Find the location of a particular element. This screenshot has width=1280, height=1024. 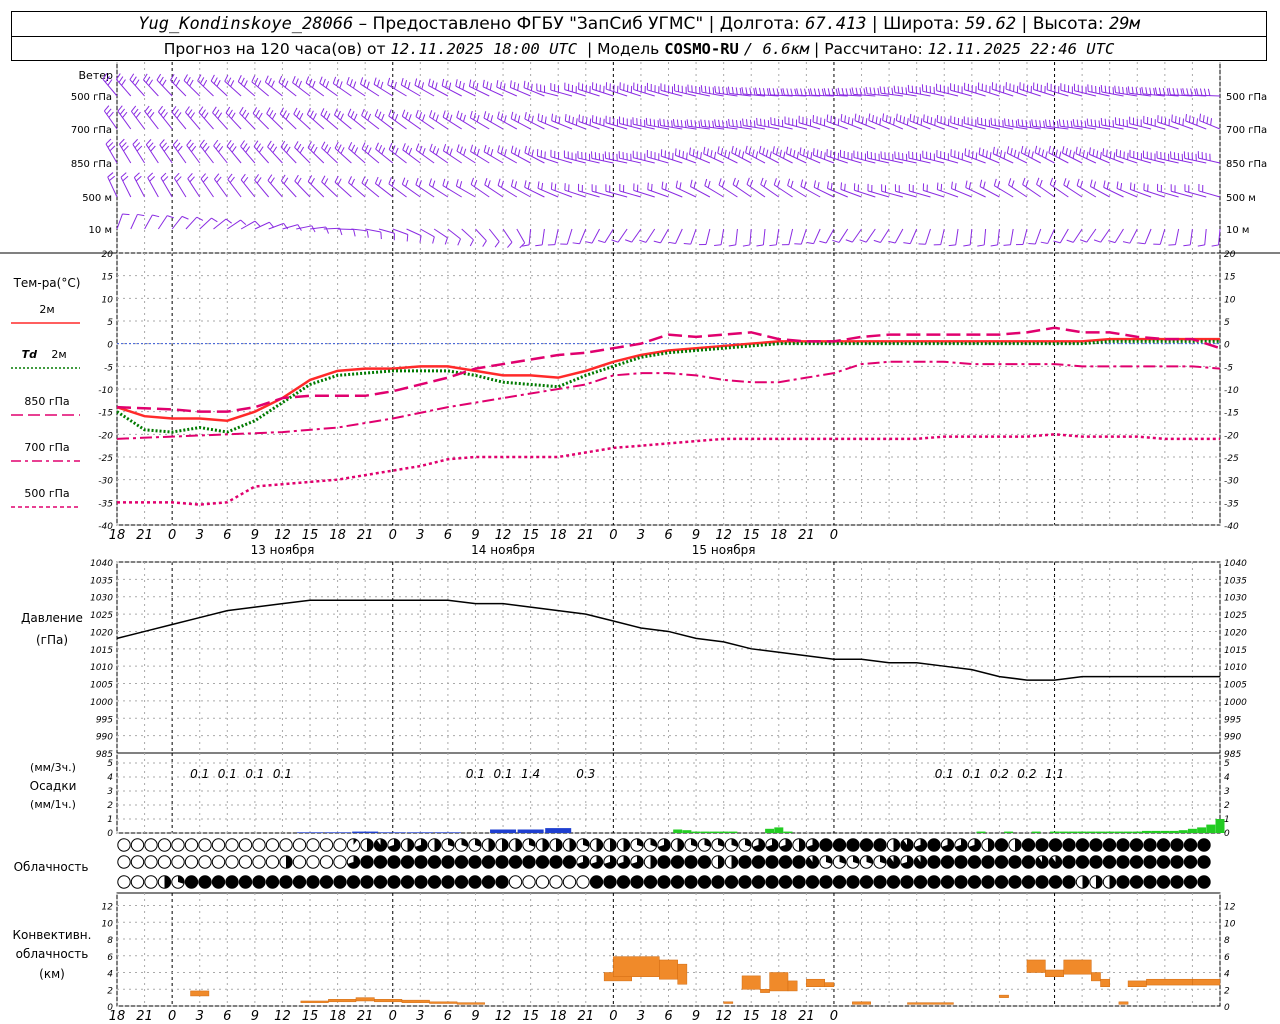

hour-tick-label: 0 is located at coordinates (834, 1016).